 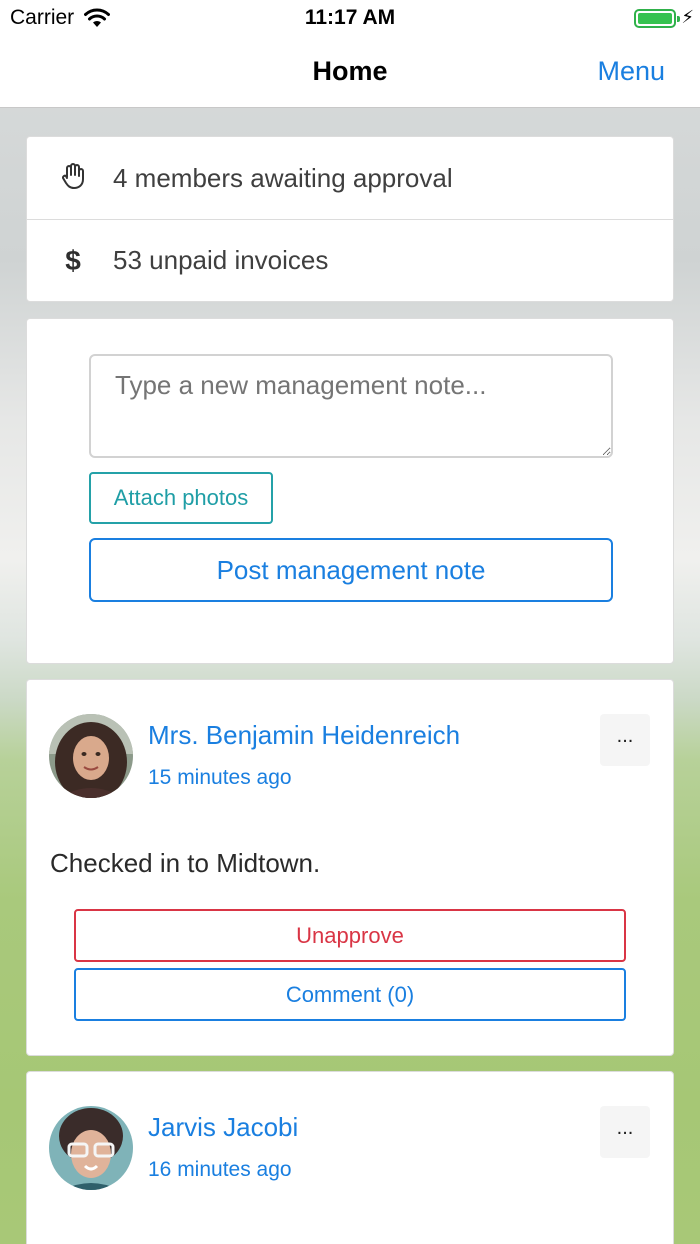 I want to click on navigation-bar: Home Menu, so click(x=350, y=73).